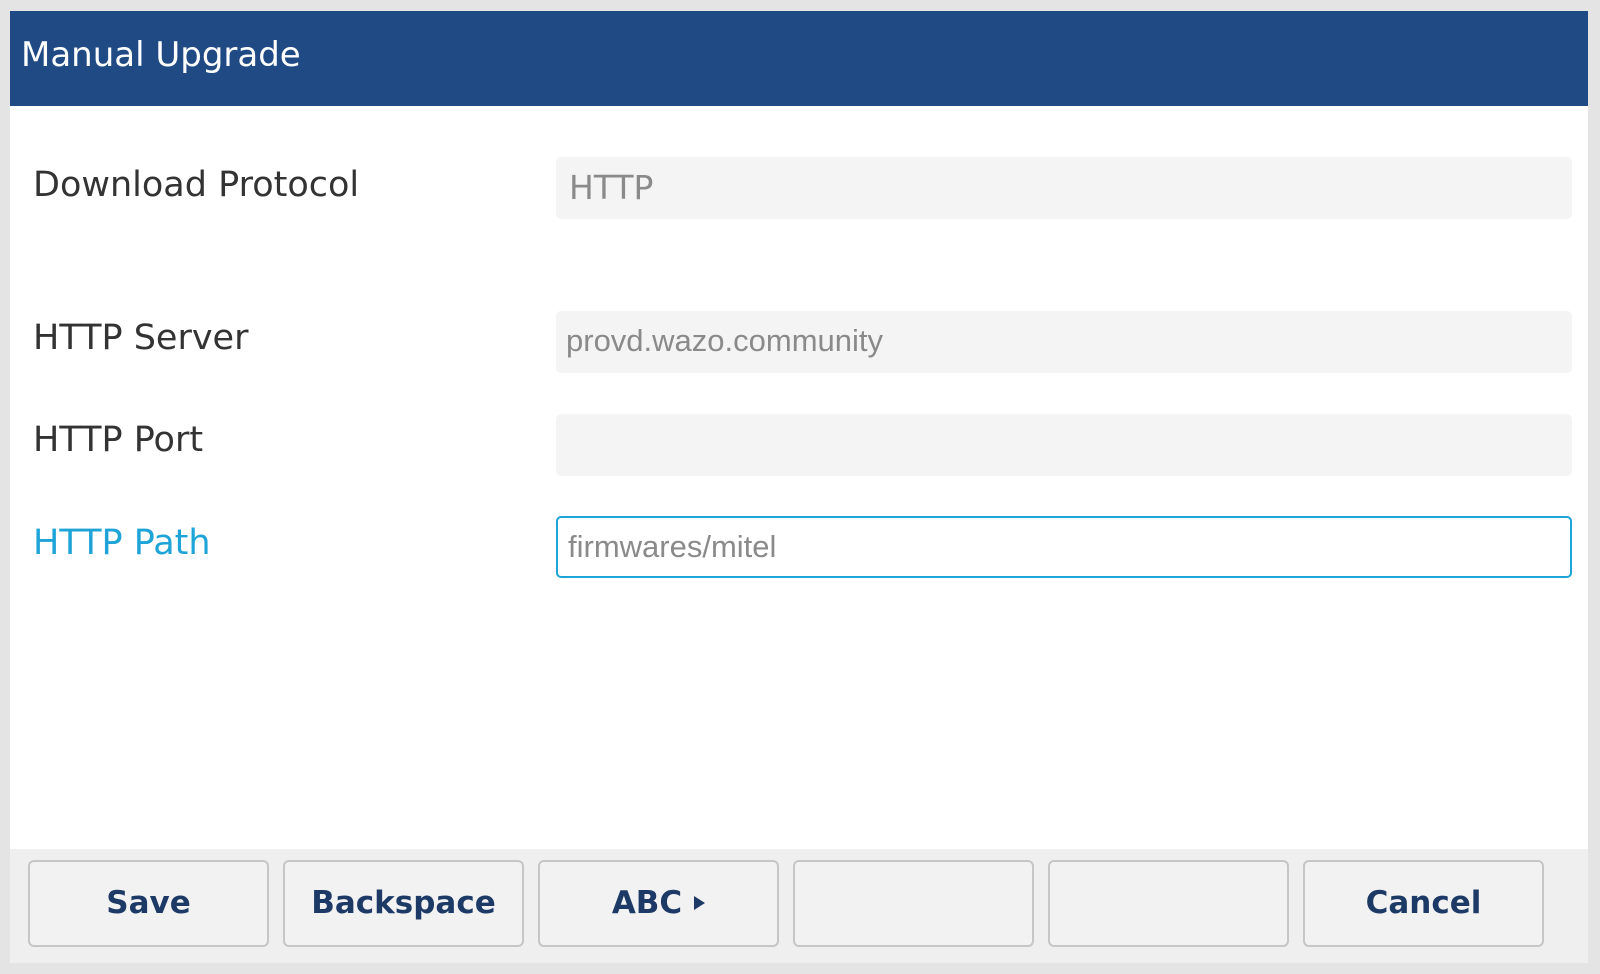  I want to click on download-protocol-select: HTTP, so click(1064, 188).